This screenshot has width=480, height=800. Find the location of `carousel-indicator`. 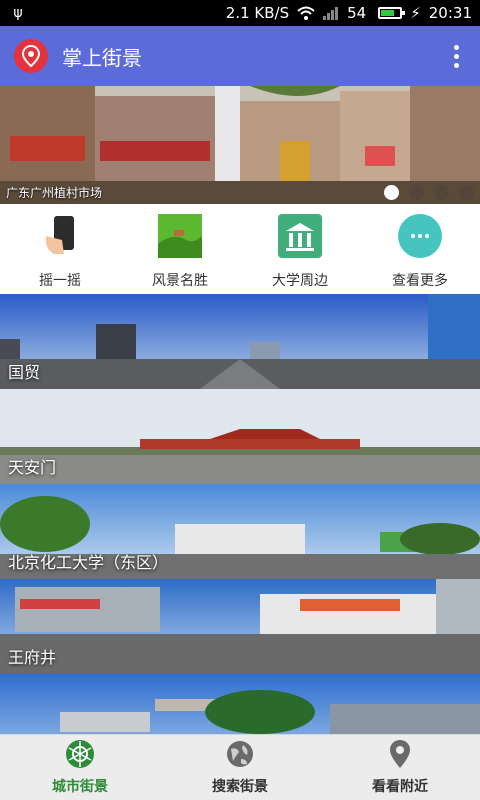

carousel-indicator is located at coordinates (429, 192).